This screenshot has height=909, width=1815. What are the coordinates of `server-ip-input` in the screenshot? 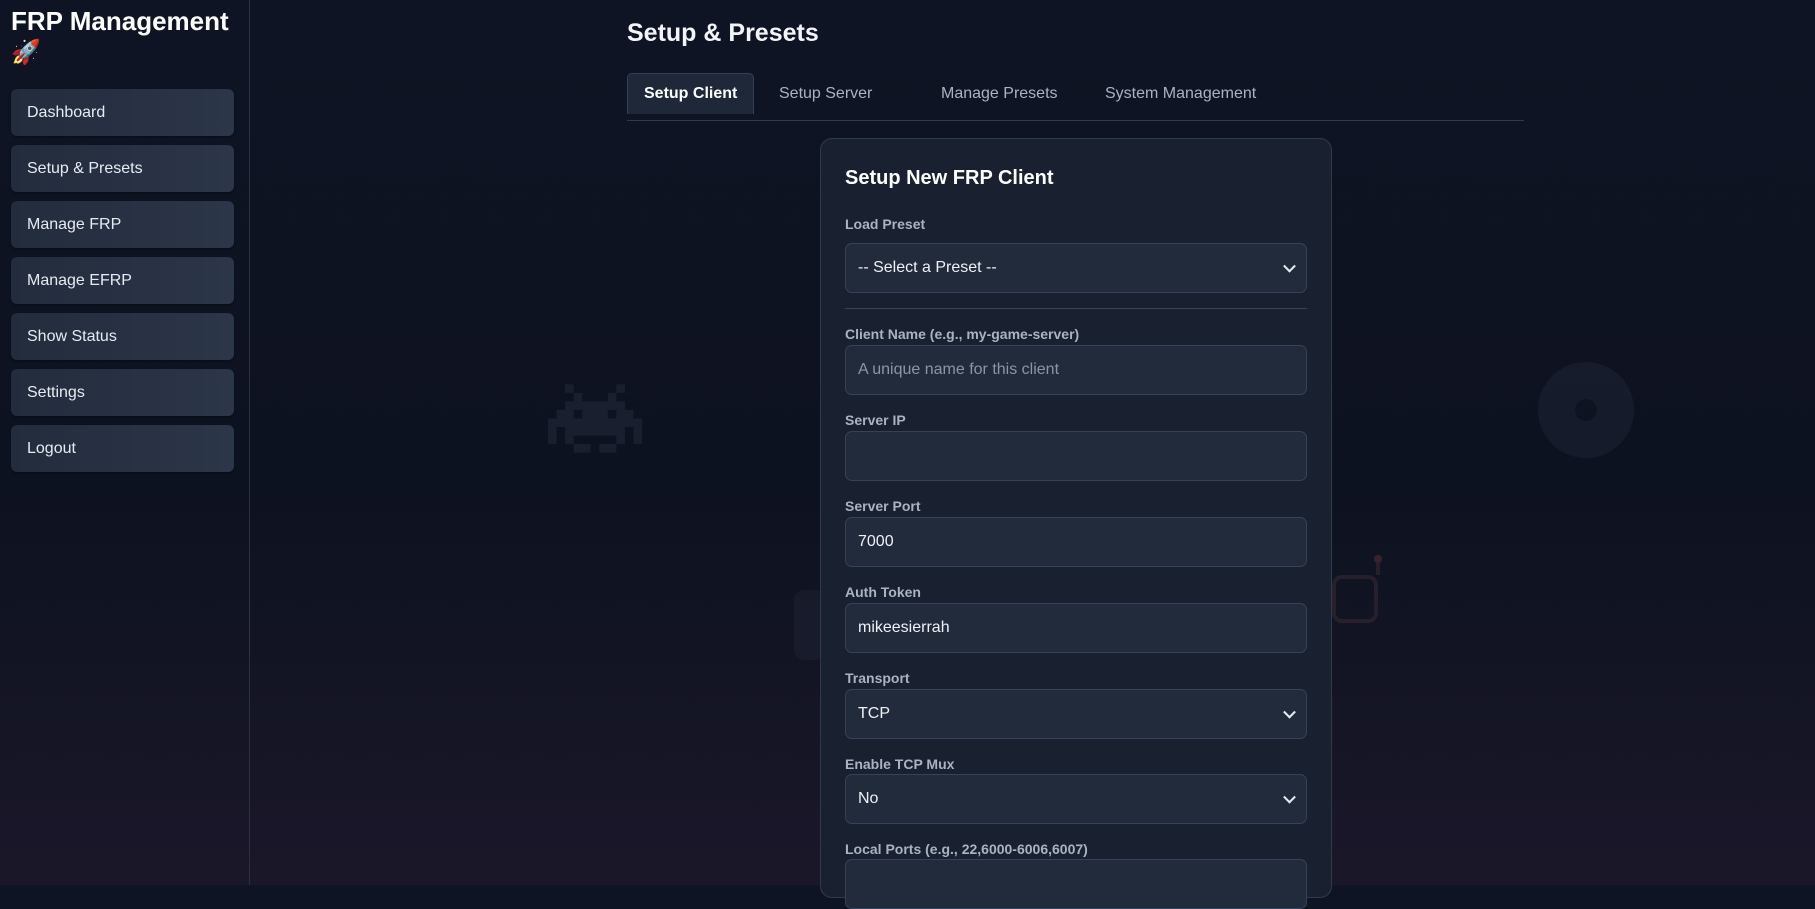 It's located at (1076, 456).